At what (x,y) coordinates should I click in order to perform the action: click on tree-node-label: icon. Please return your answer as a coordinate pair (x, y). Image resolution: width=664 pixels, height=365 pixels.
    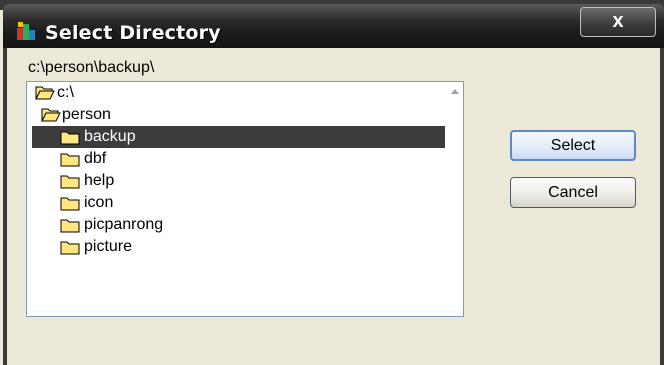
    Looking at the image, I should click on (99, 202).